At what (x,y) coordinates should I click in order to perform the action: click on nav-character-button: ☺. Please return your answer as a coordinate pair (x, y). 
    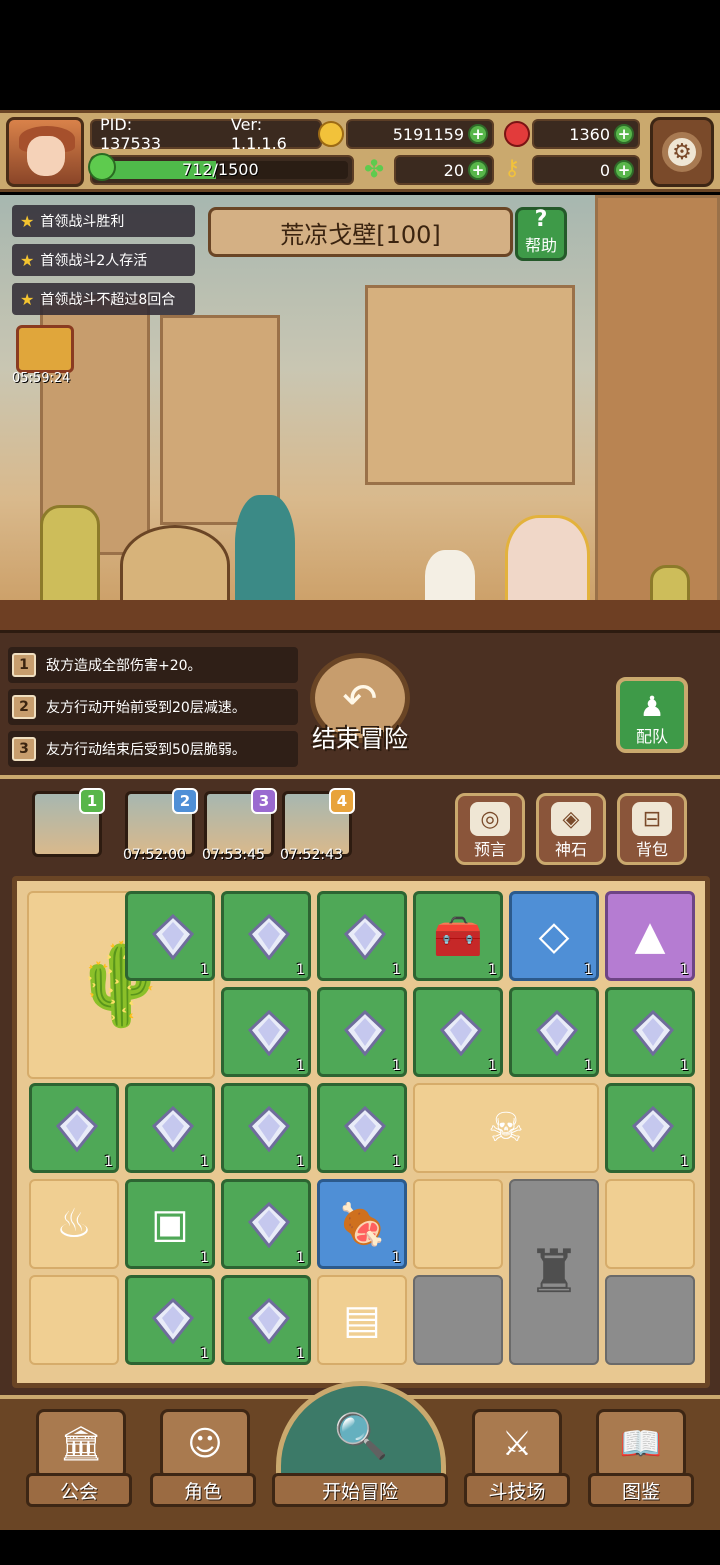
    Looking at the image, I should click on (205, 1444).